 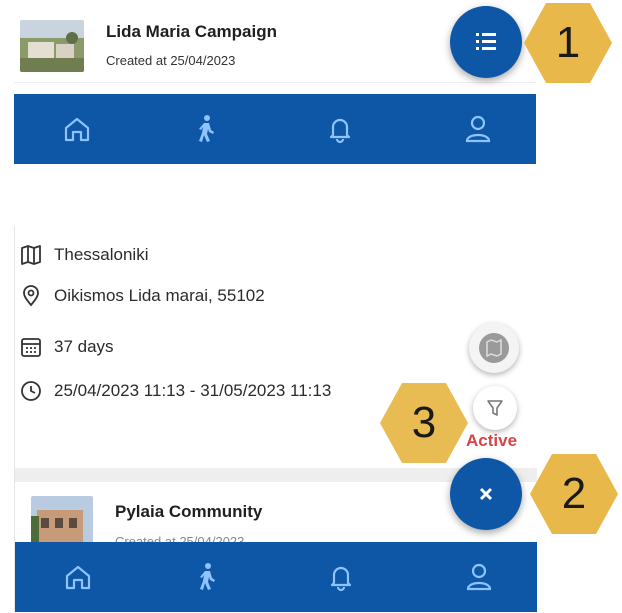 I want to click on duration-row: 37 days, so click(x=120, y=347).